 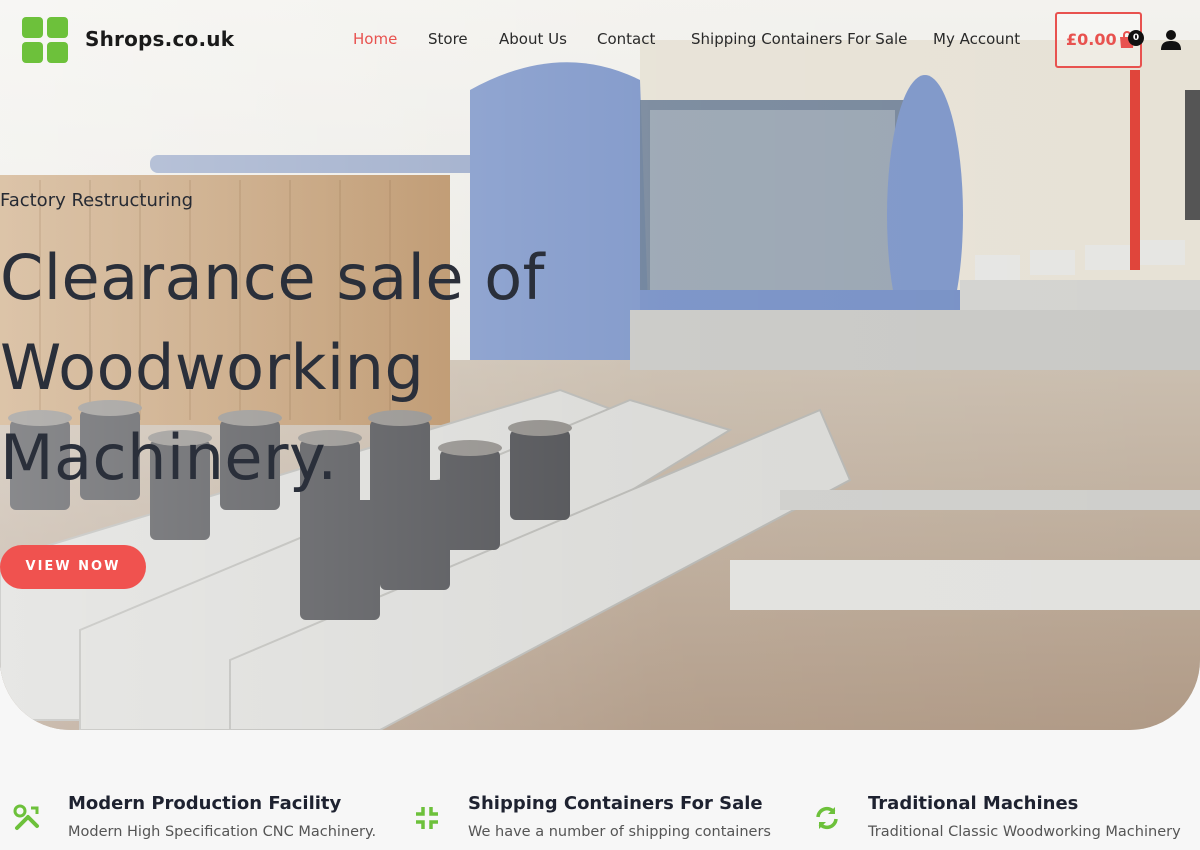 I want to click on feature-title: Modern Production Facility, so click(x=205, y=803).